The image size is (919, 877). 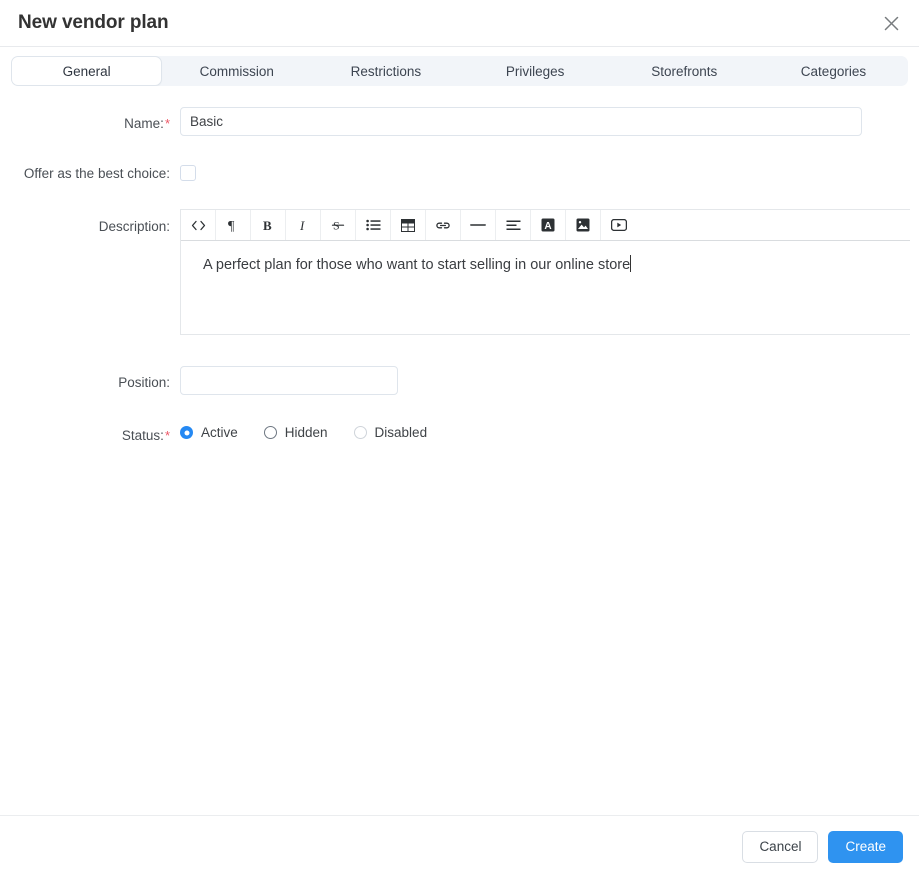 I want to click on text-color-icon: A, so click(x=548, y=225).